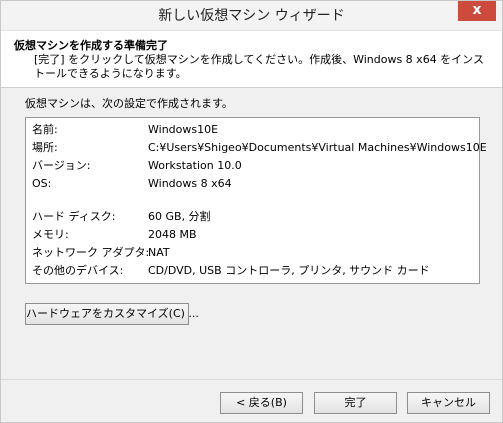  Describe the element at coordinates (355, 403) in the screenshot. I see `finish-button: 完了` at that location.